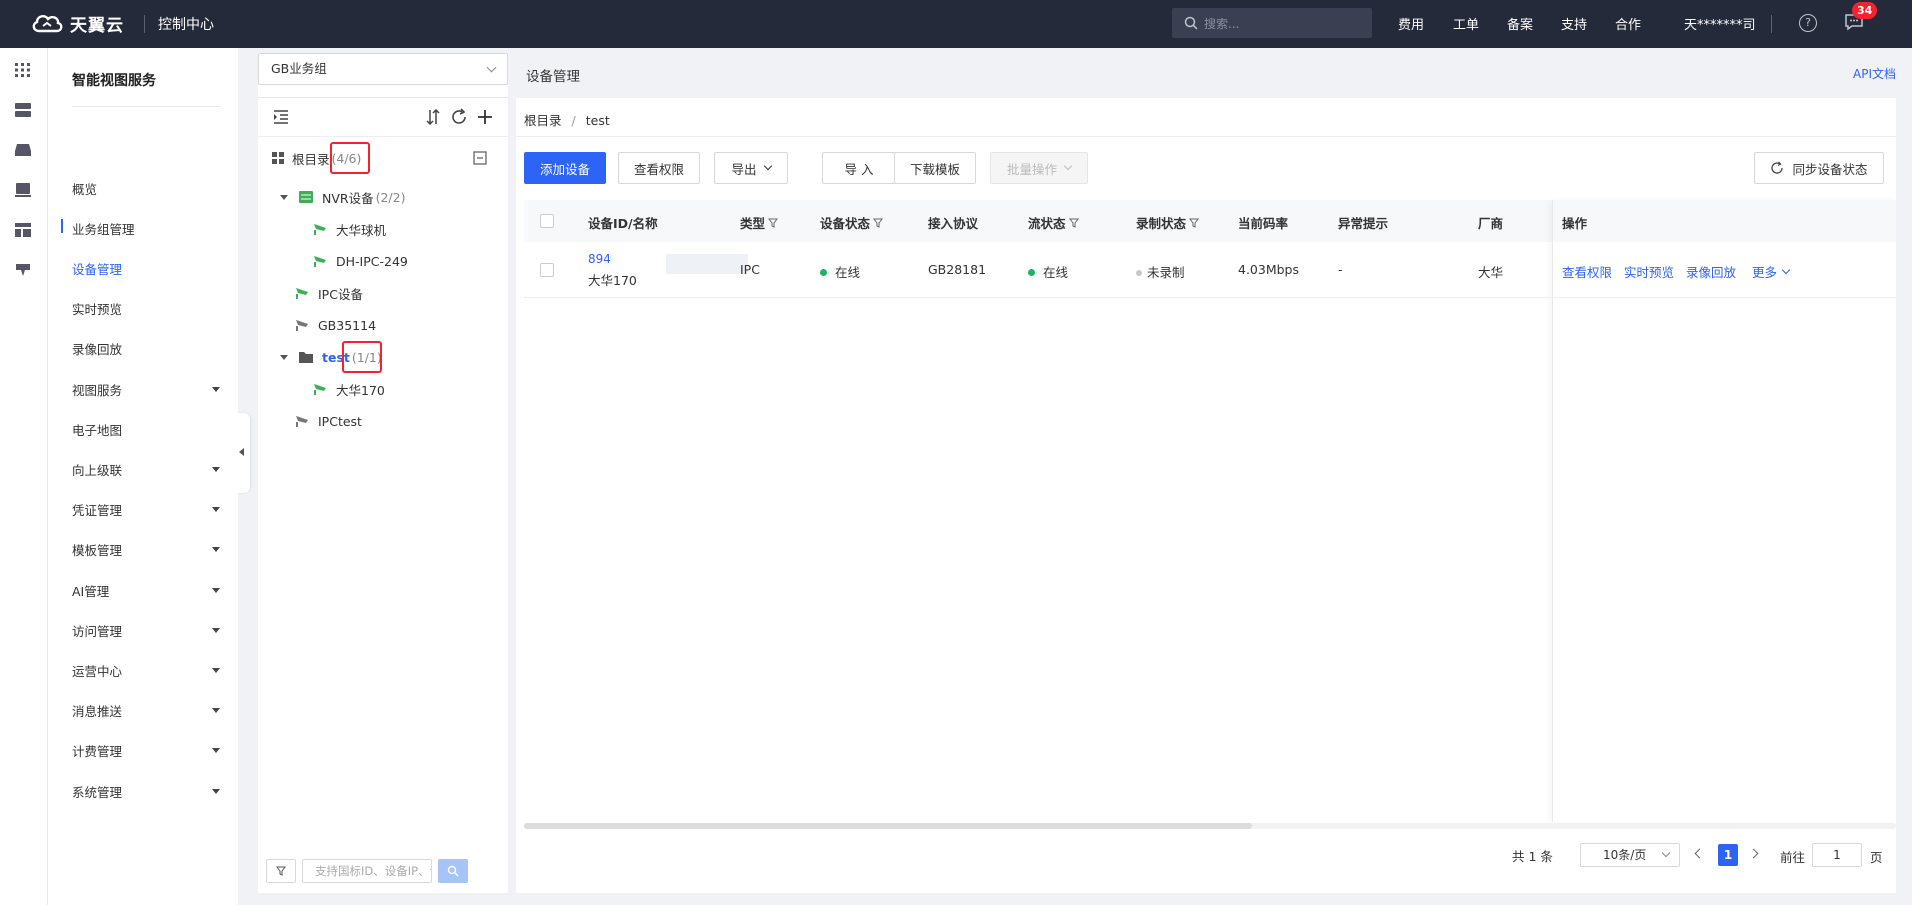 This screenshot has width=1912, height=905. What do you see at coordinates (147, 670) in the screenshot?
I see `sidebar-item: 运营中心` at bounding box center [147, 670].